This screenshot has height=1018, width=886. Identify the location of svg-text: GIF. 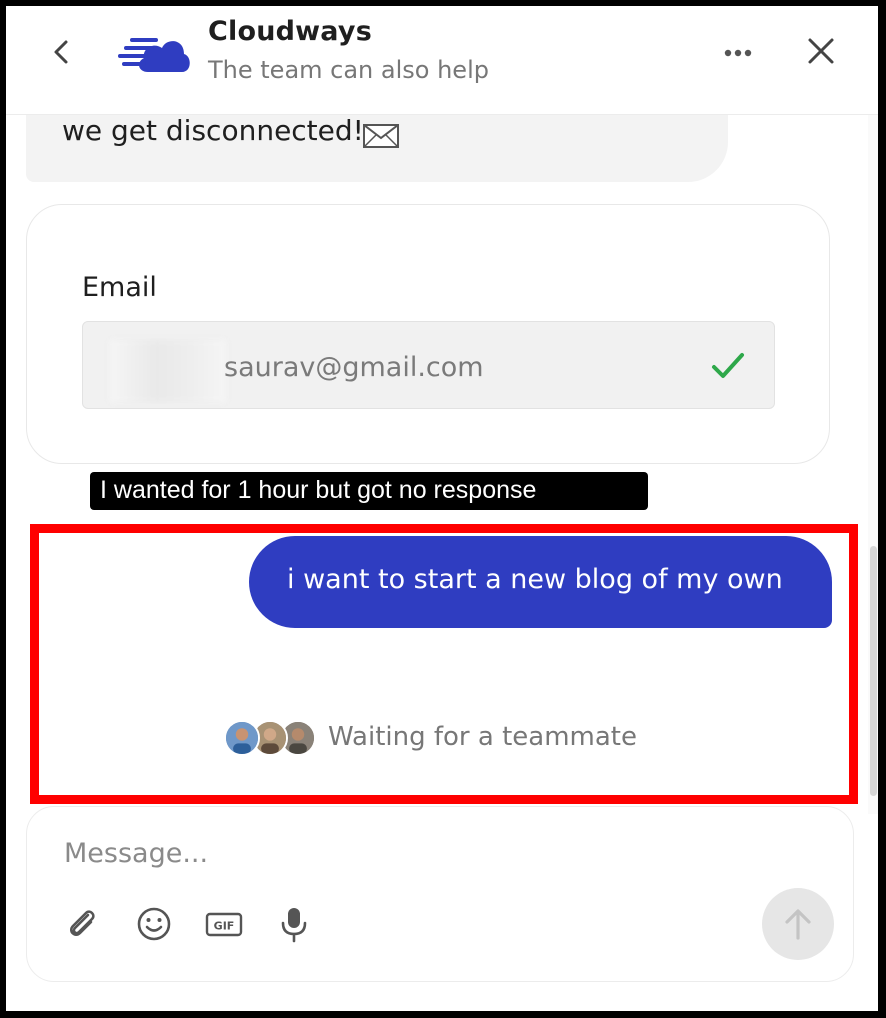
(224, 926).